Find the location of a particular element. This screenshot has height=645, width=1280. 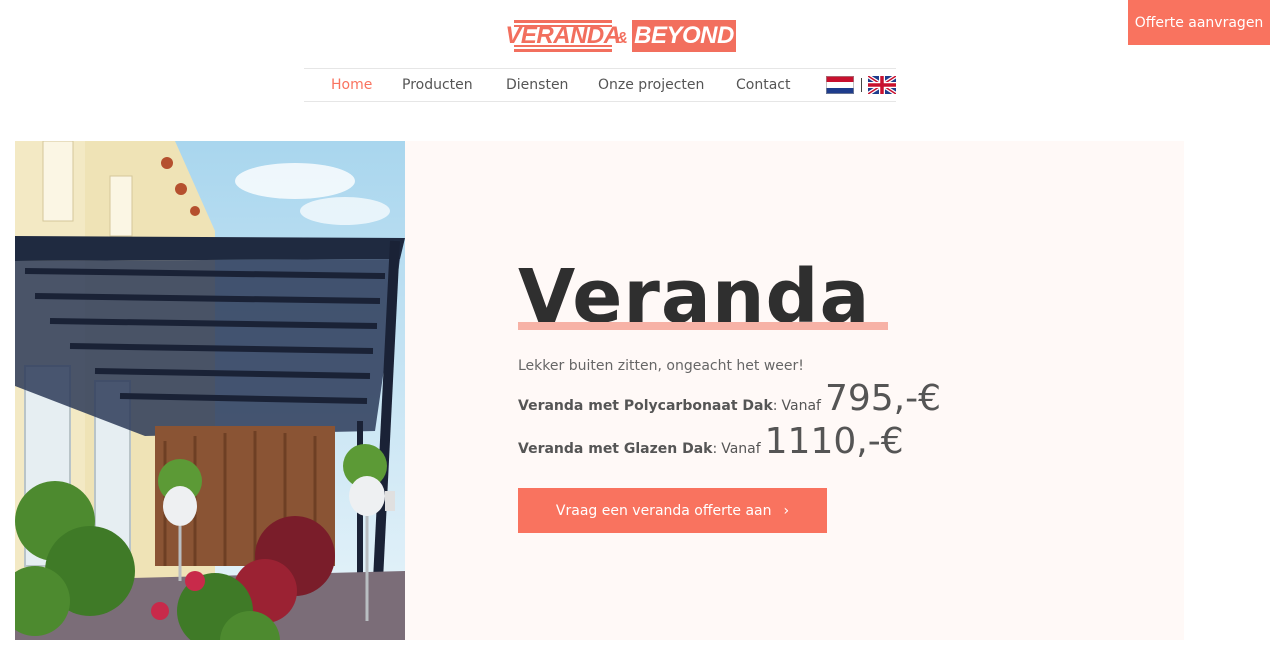

price-amount: 1110,-€ is located at coordinates (834, 441).